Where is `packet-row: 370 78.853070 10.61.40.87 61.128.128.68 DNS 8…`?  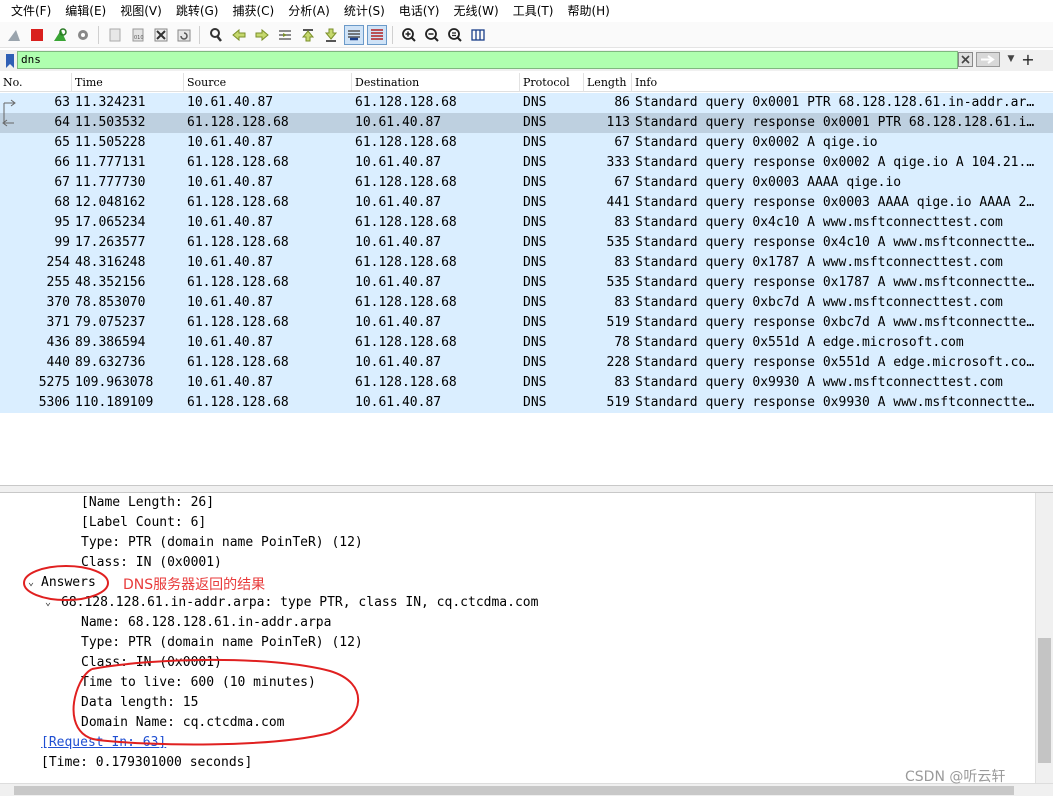 packet-row: 370 78.853070 10.61.40.87 61.128.128.68 DNS 8… is located at coordinates (526, 303).